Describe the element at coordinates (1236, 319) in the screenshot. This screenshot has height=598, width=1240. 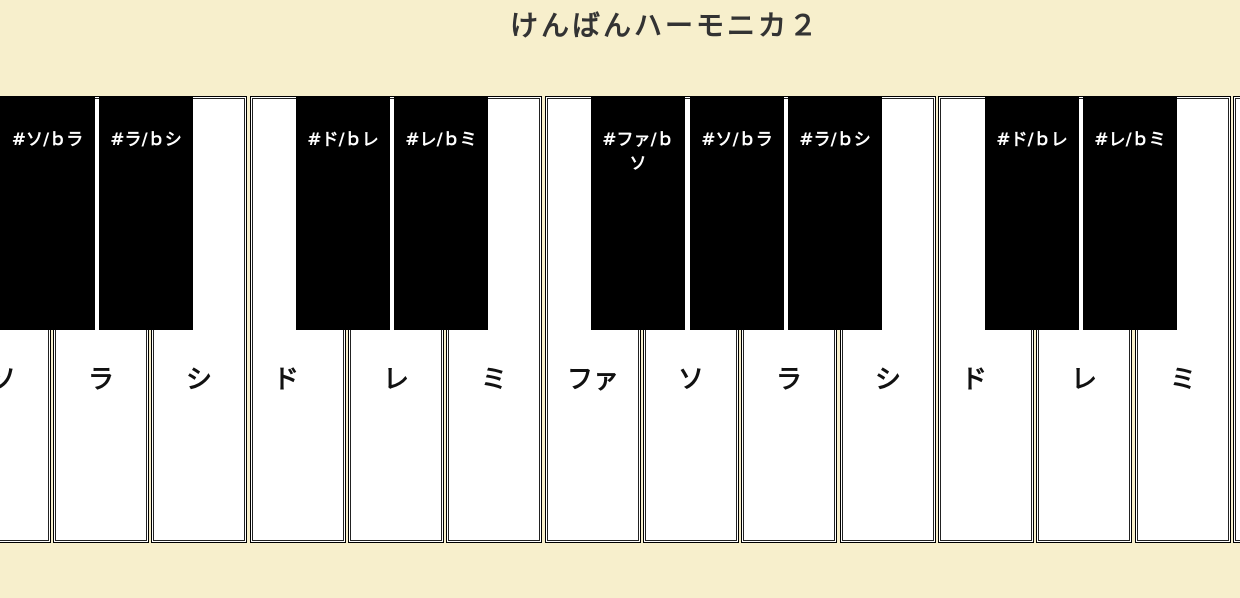
I see `white-key-fa` at that location.